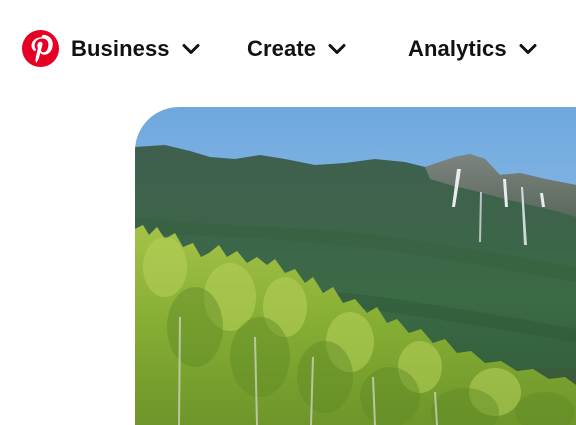  Describe the element at coordinates (40, 48) in the screenshot. I see `pinterest-logo-icon` at that location.